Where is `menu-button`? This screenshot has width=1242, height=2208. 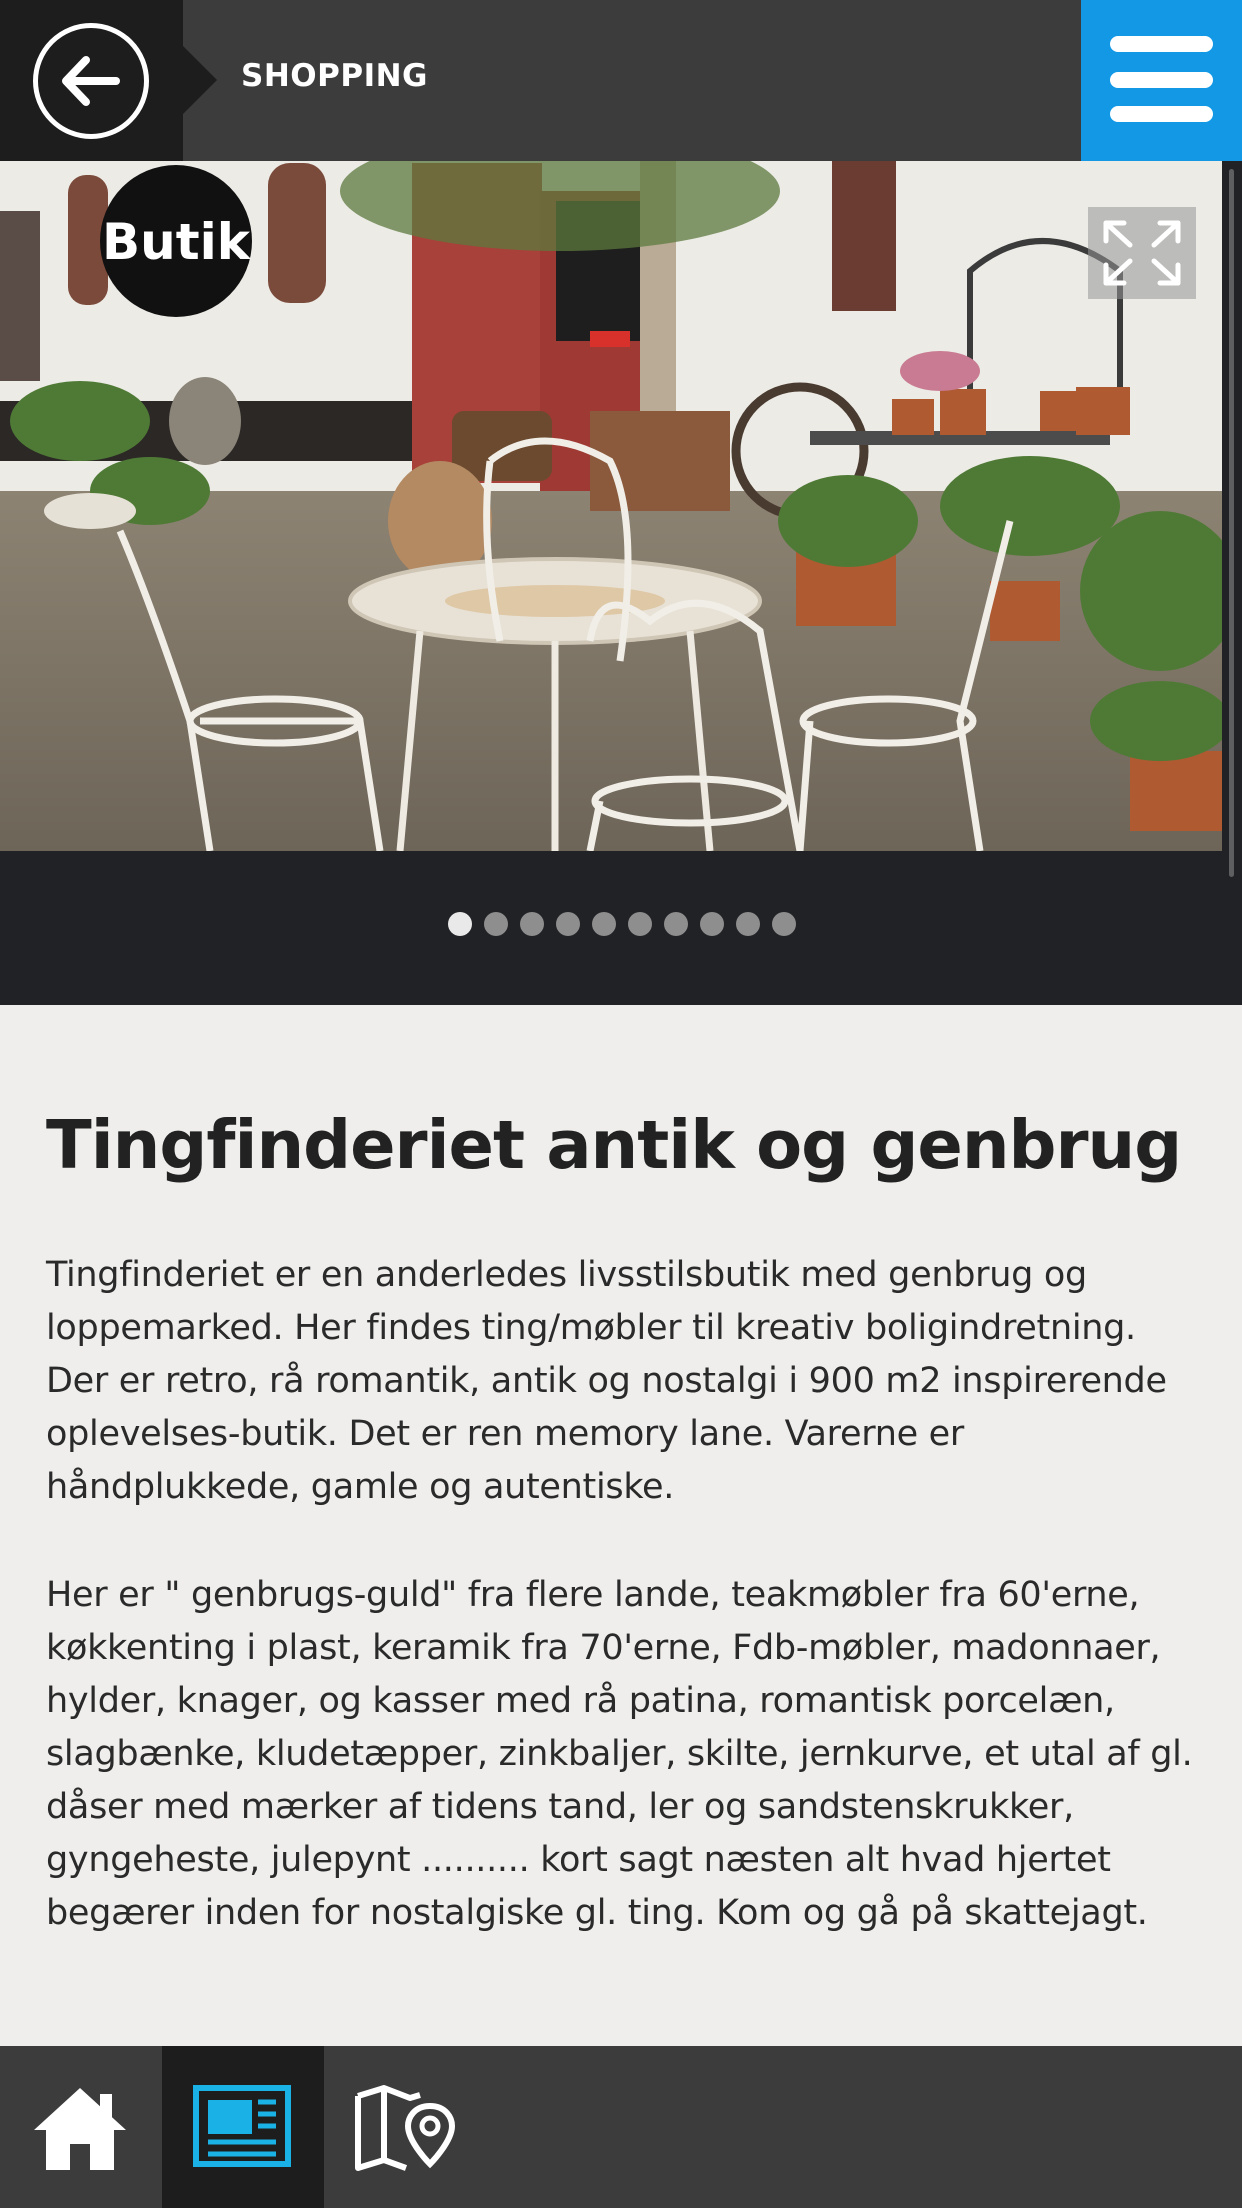 menu-button is located at coordinates (1161, 80).